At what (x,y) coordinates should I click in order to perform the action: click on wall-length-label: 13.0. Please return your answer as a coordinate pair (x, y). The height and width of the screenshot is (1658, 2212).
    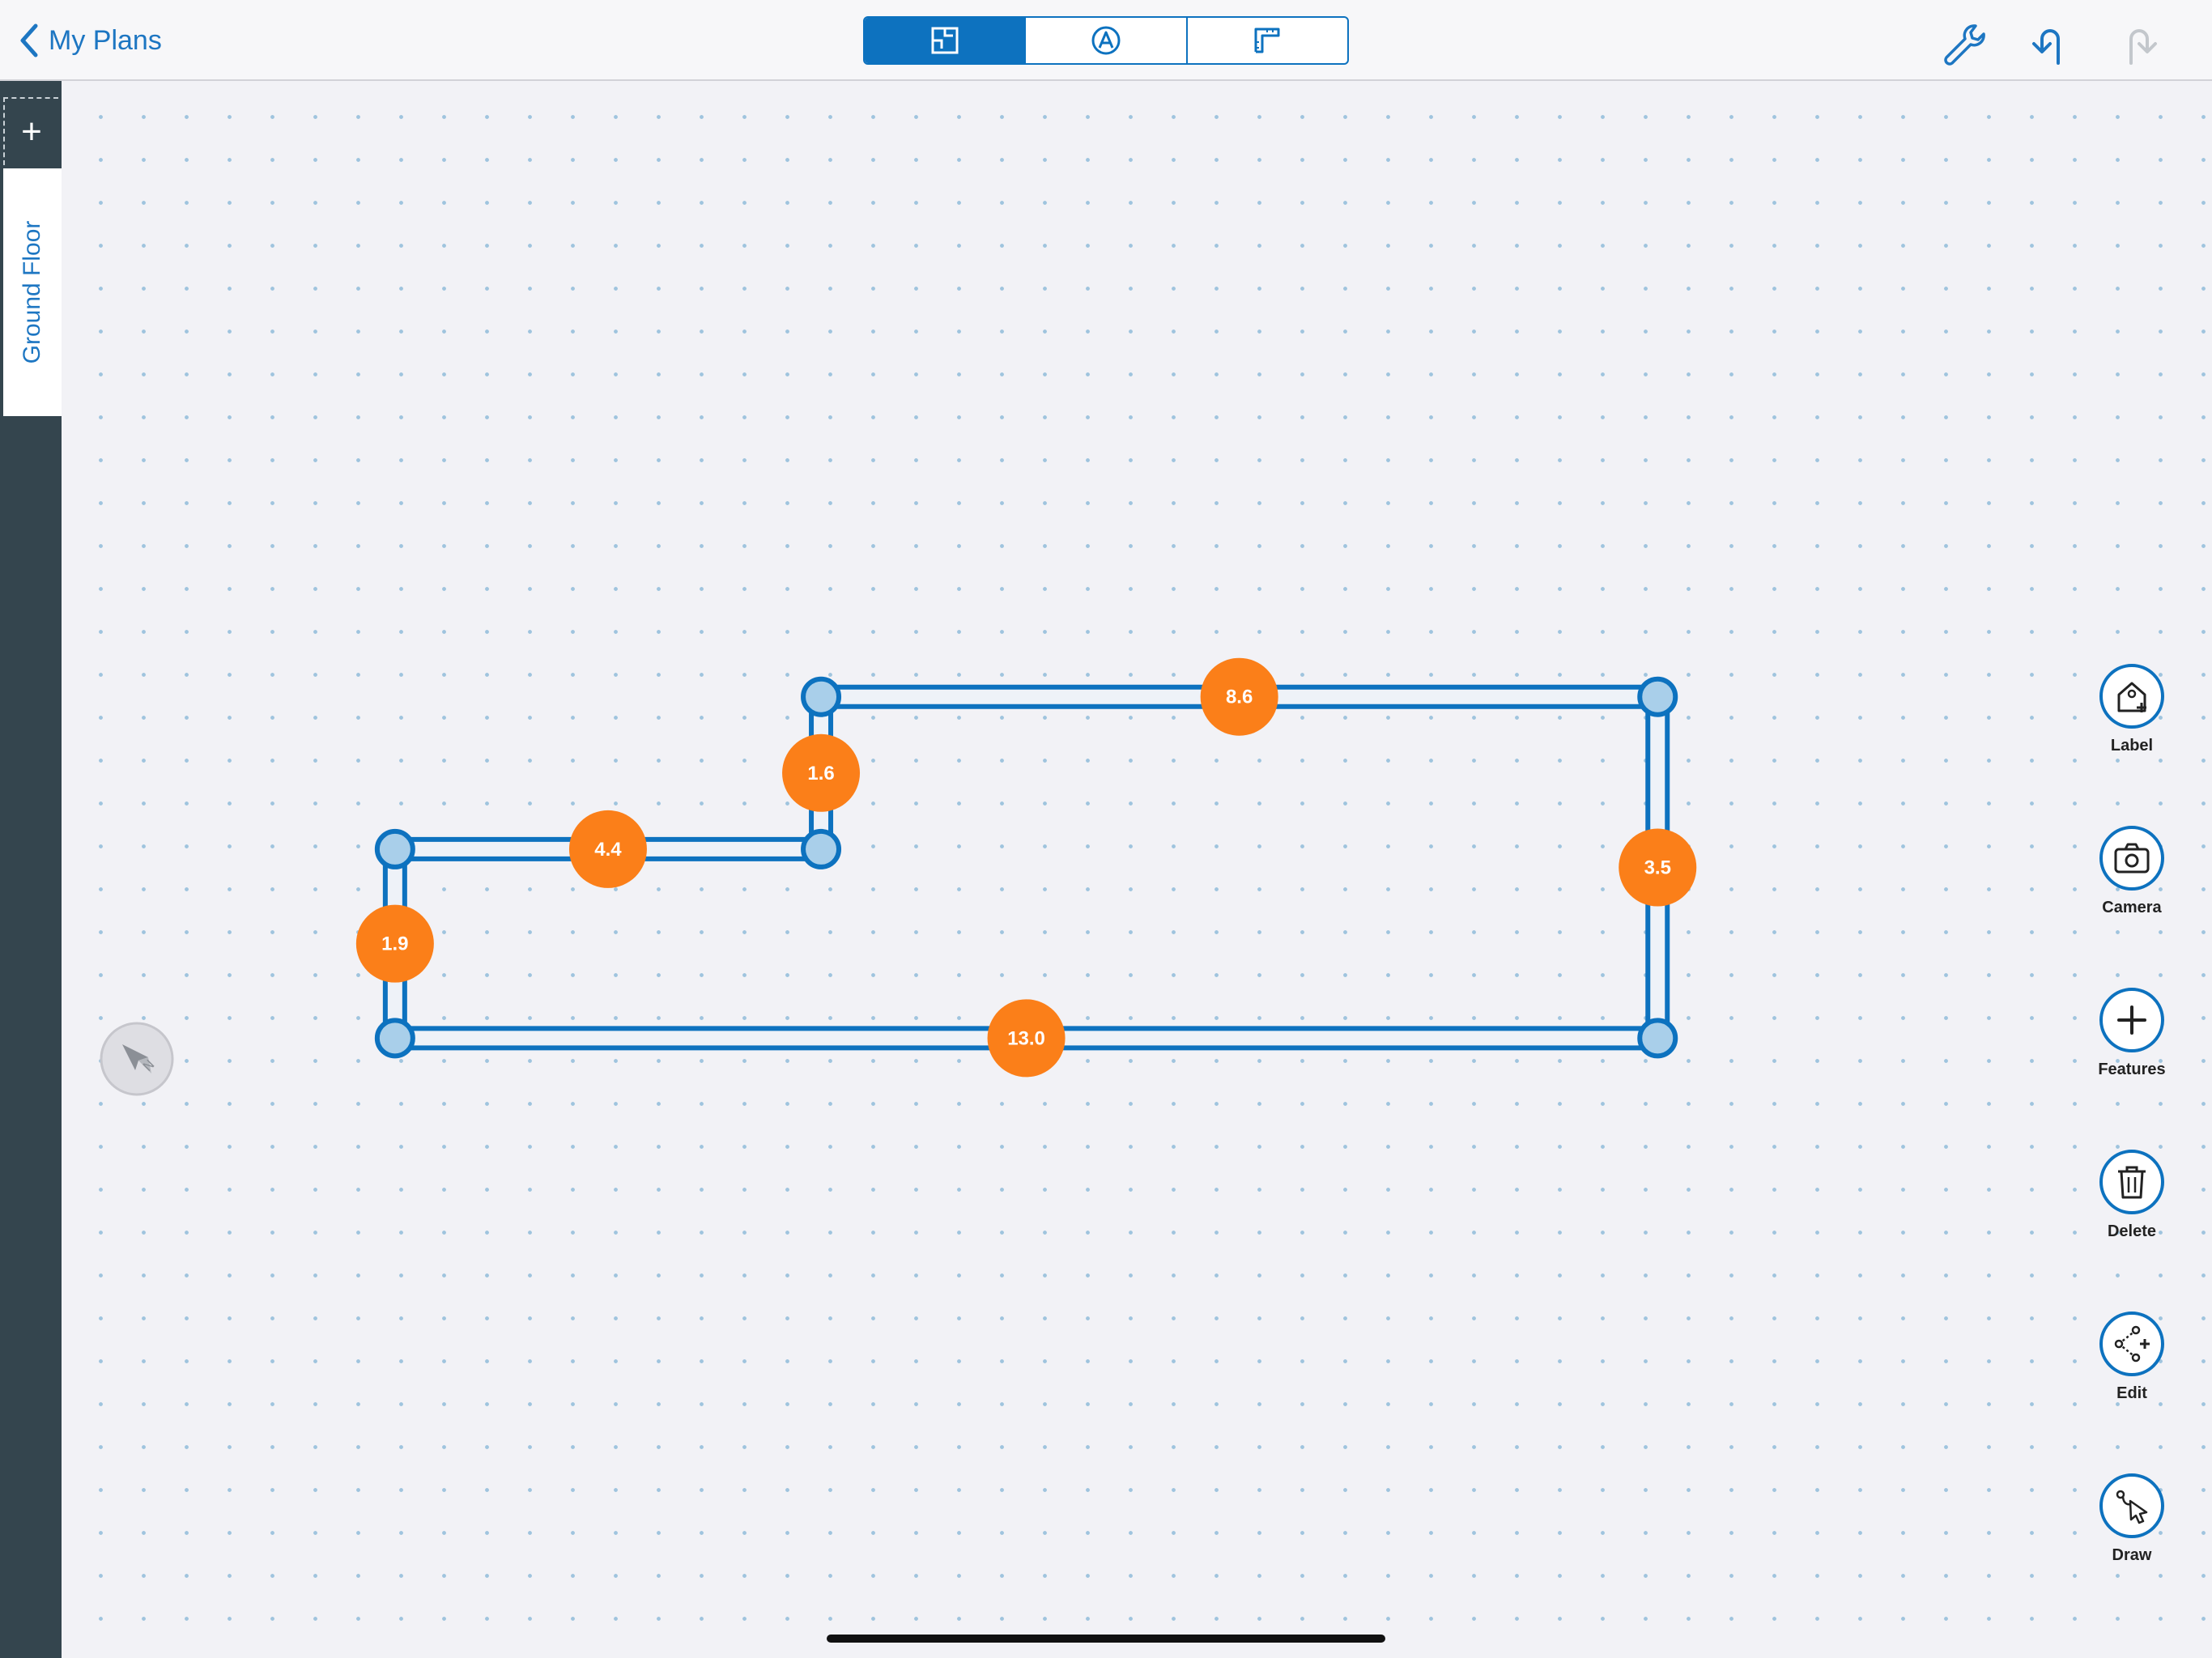
    Looking at the image, I should click on (1026, 1038).